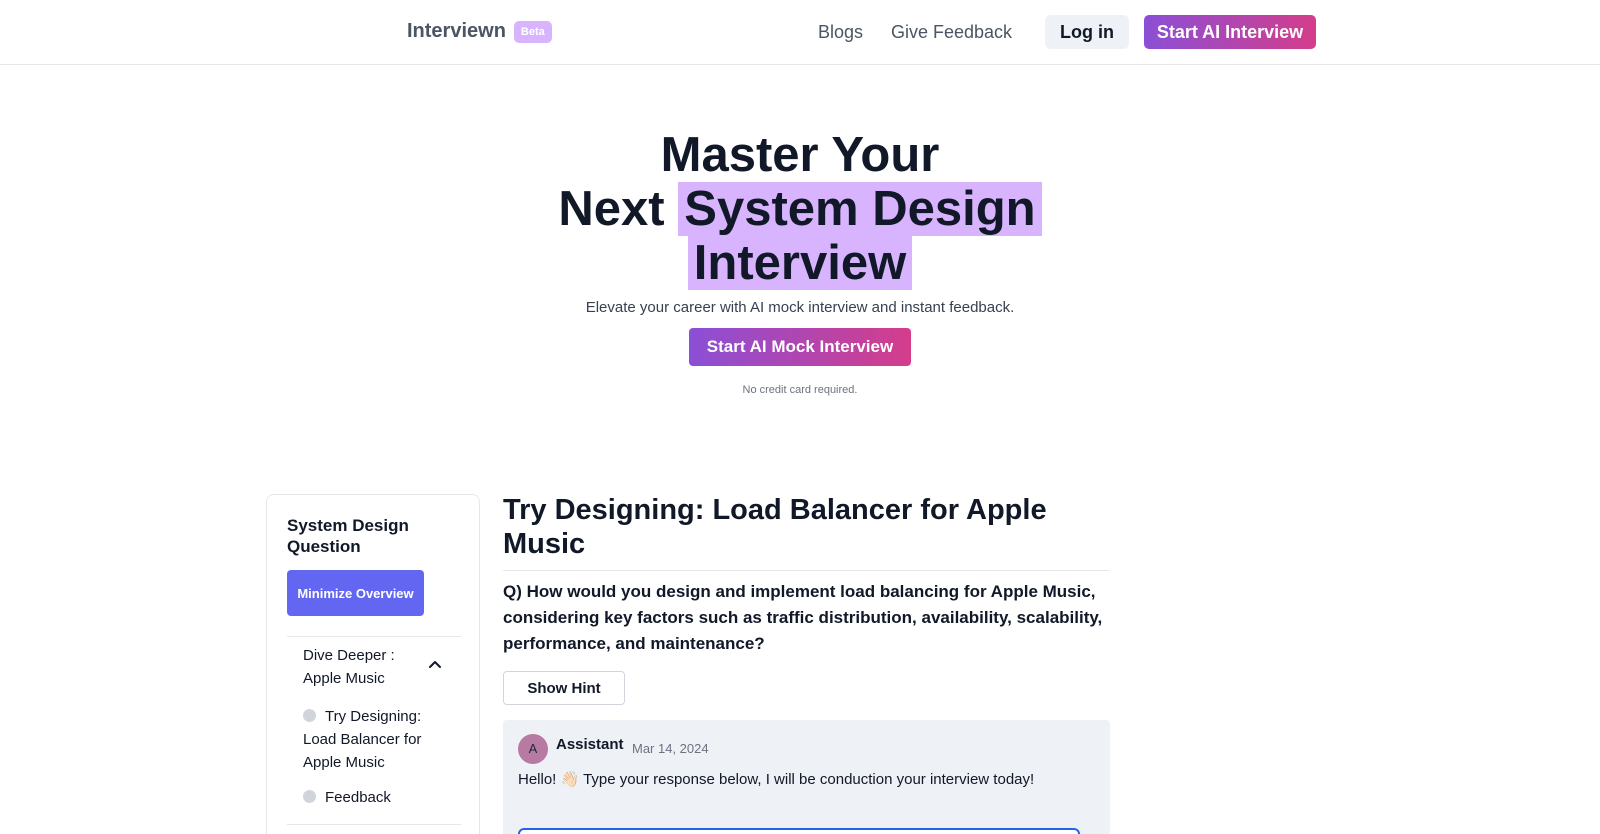 The image size is (1600, 834). Describe the element at coordinates (670, 748) in the screenshot. I see `chat-timestamp: Mar 14, 2024` at that location.